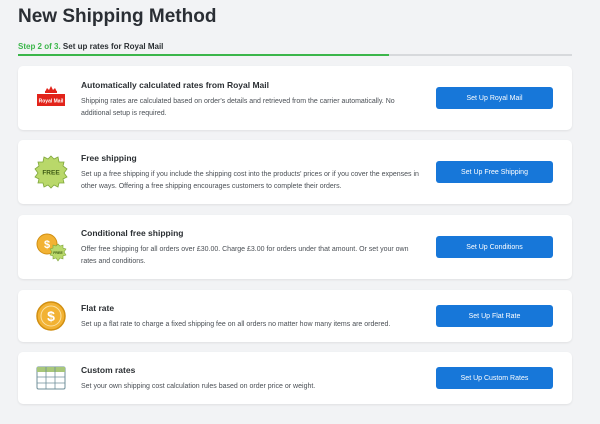 The image size is (600, 424). I want to click on royal-mail-logo-icon: Royal Mail, so click(51, 98).